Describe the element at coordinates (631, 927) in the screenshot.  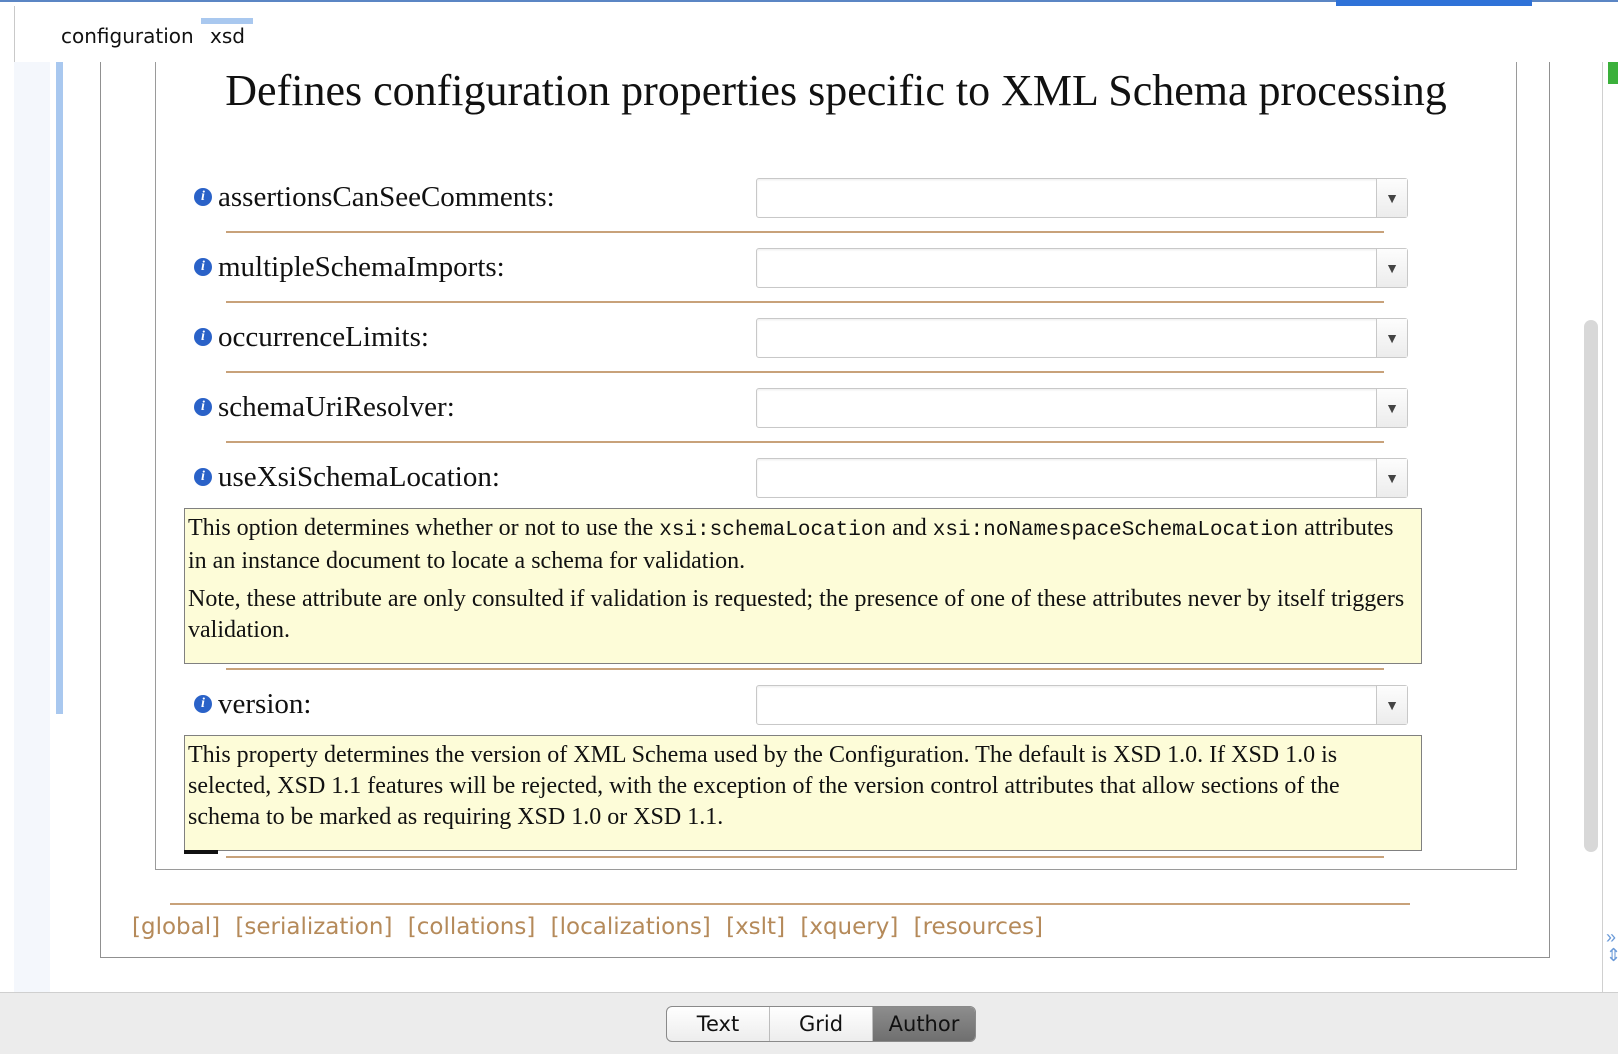
I see `link-localizations: [localizations]` at that location.